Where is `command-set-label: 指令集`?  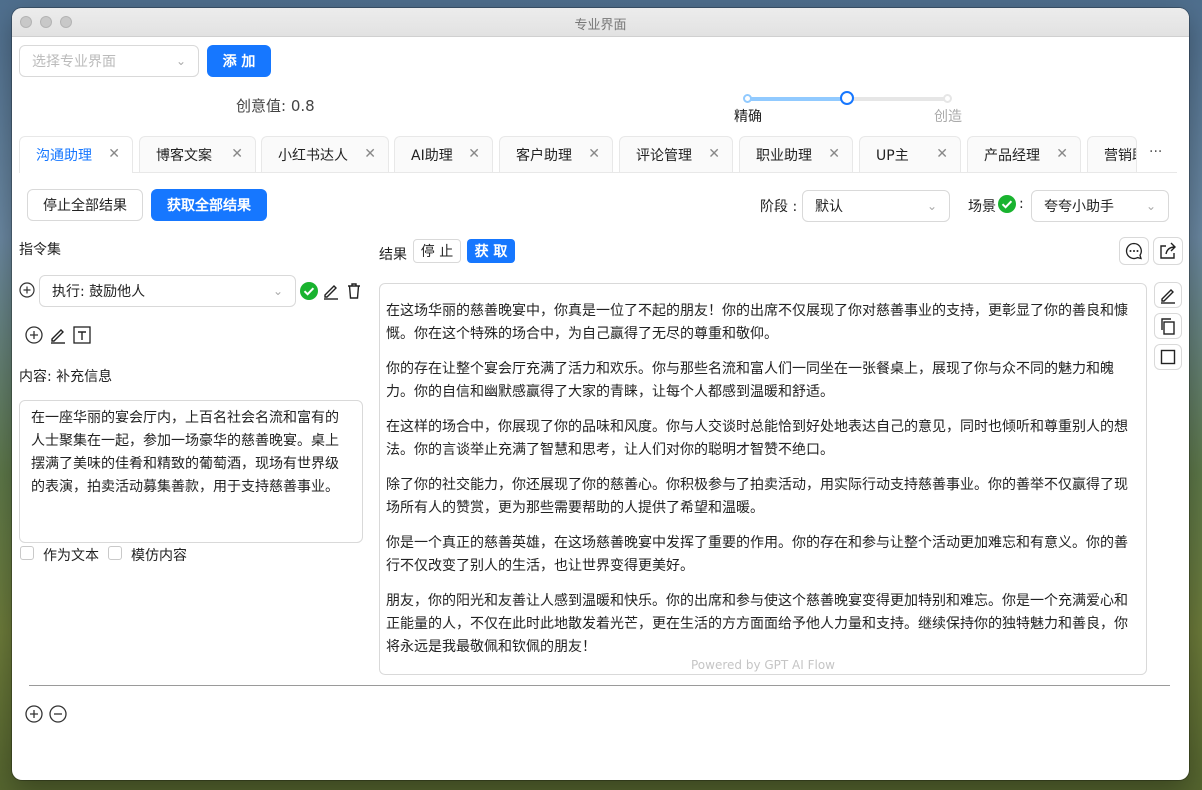 command-set-label: 指令集 is located at coordinates (40, 250).